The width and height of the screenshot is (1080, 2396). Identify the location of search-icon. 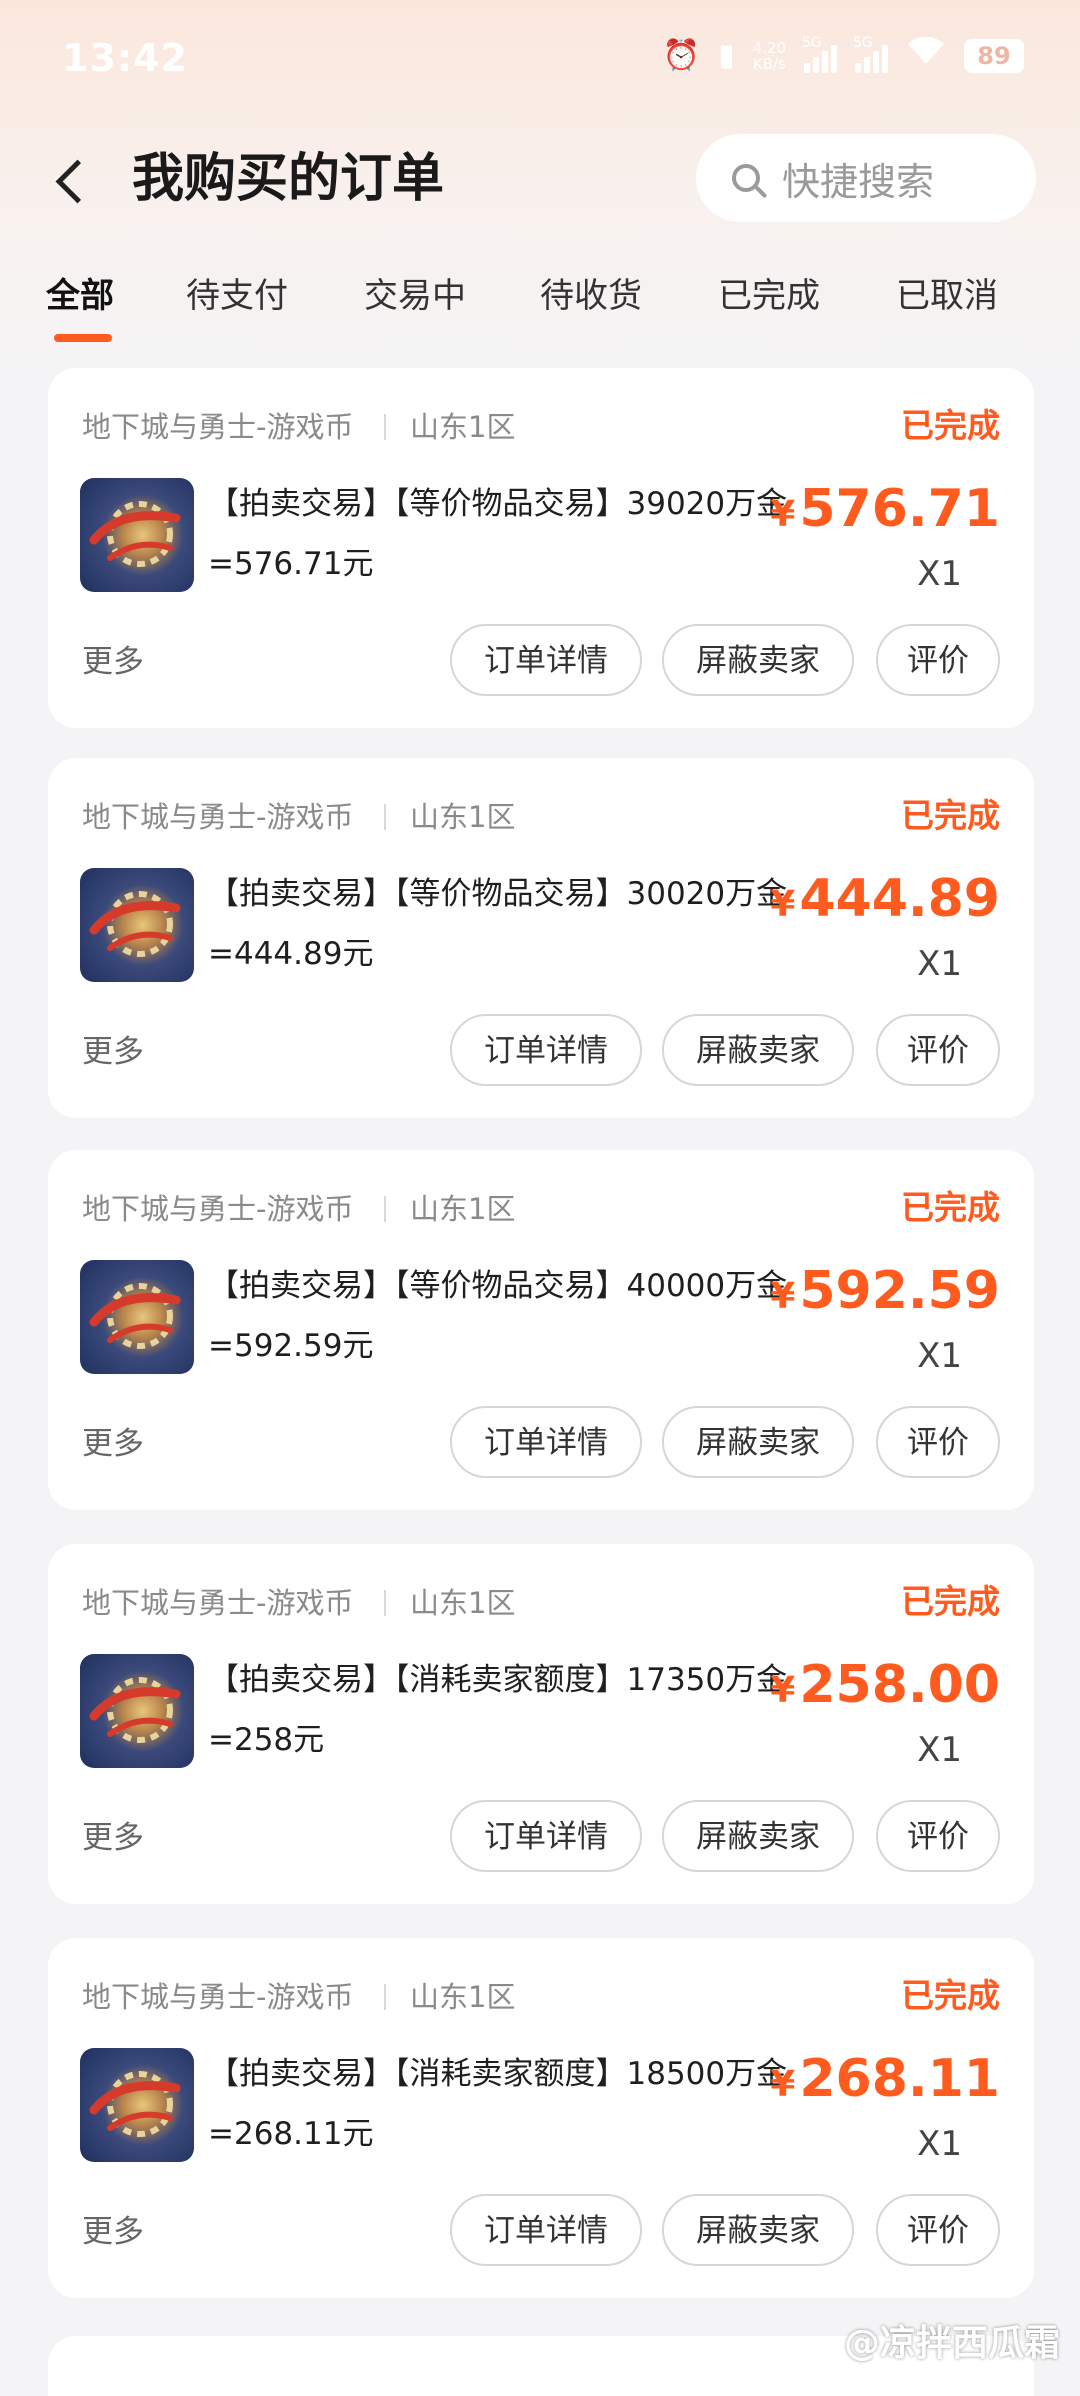
(746, 178).